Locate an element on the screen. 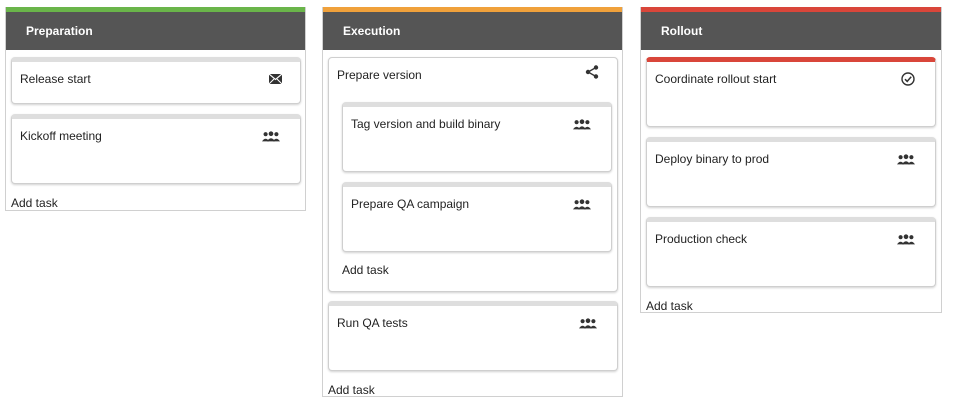  task-card-tag-version: Tag version and build binary is located at coordinates (477, 137).